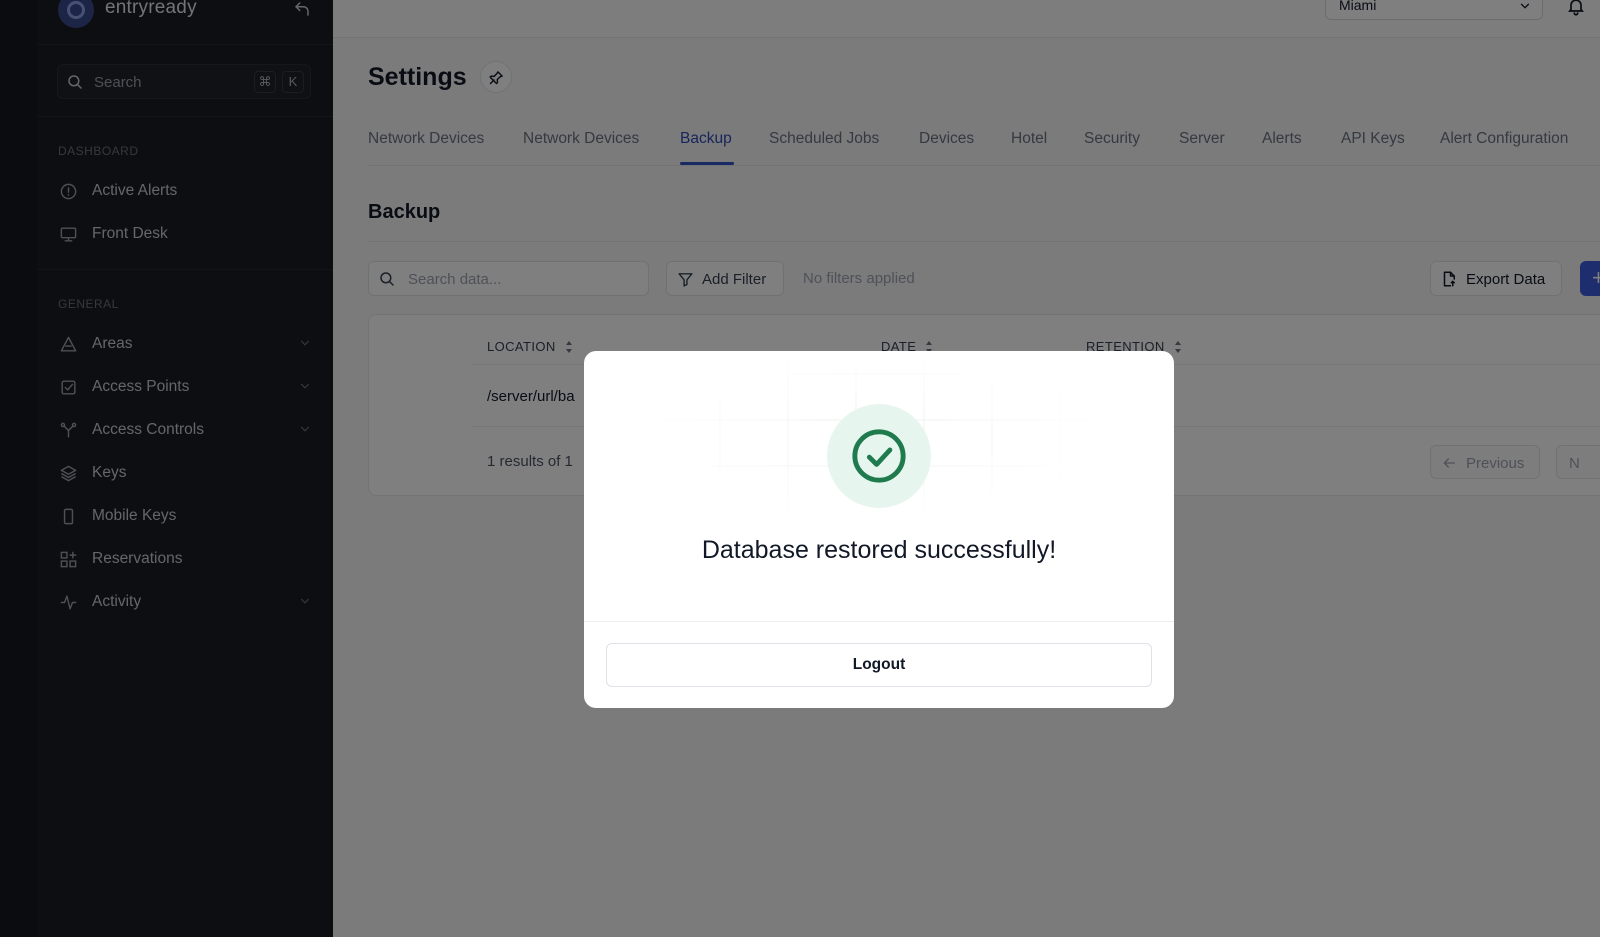  Describe the element at coordinates (879, 529) in the screenshot. I see `success-dialog: Database restored successfully! Logout` at that location.